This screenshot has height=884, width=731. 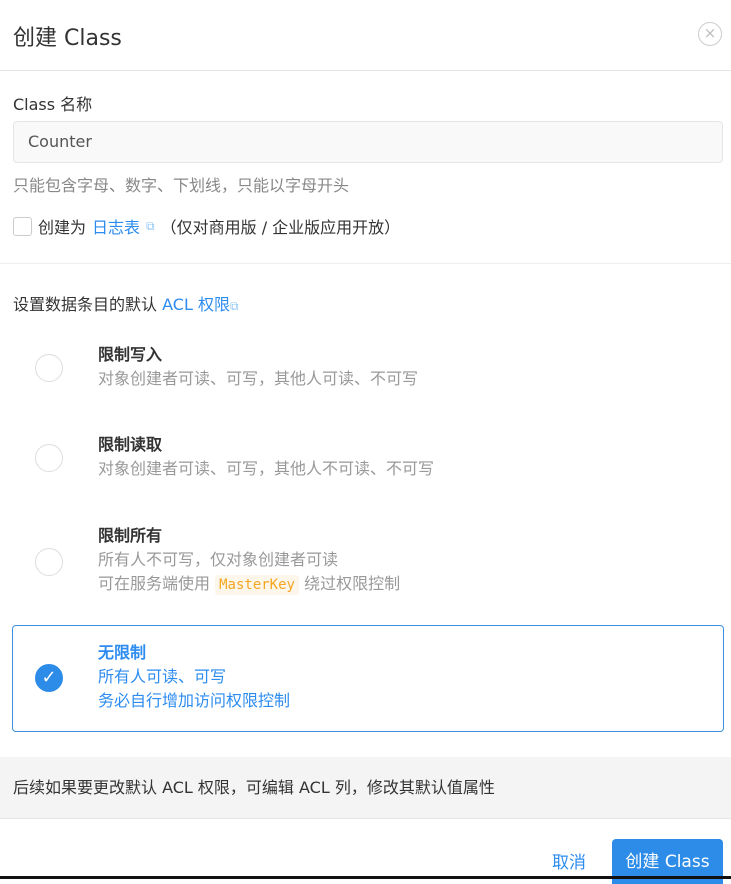 What do you see at coordinates (194, 700) in the screenshot?
I see `option-desc-2: 务必自行增加访问权限控制` at bounding box center [194, 700].